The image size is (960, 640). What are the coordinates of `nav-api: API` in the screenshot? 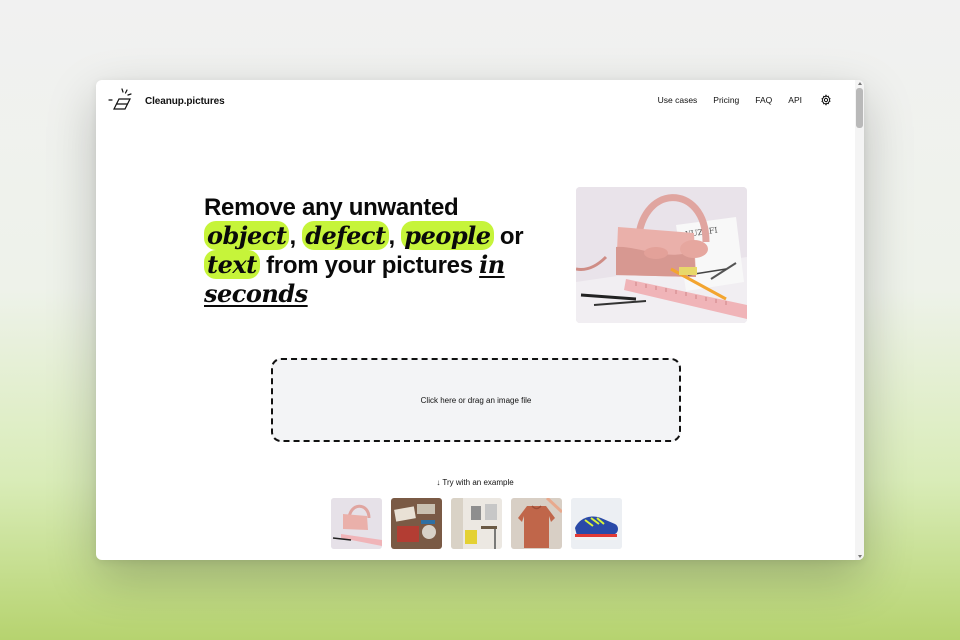 It's located at (795, 100).